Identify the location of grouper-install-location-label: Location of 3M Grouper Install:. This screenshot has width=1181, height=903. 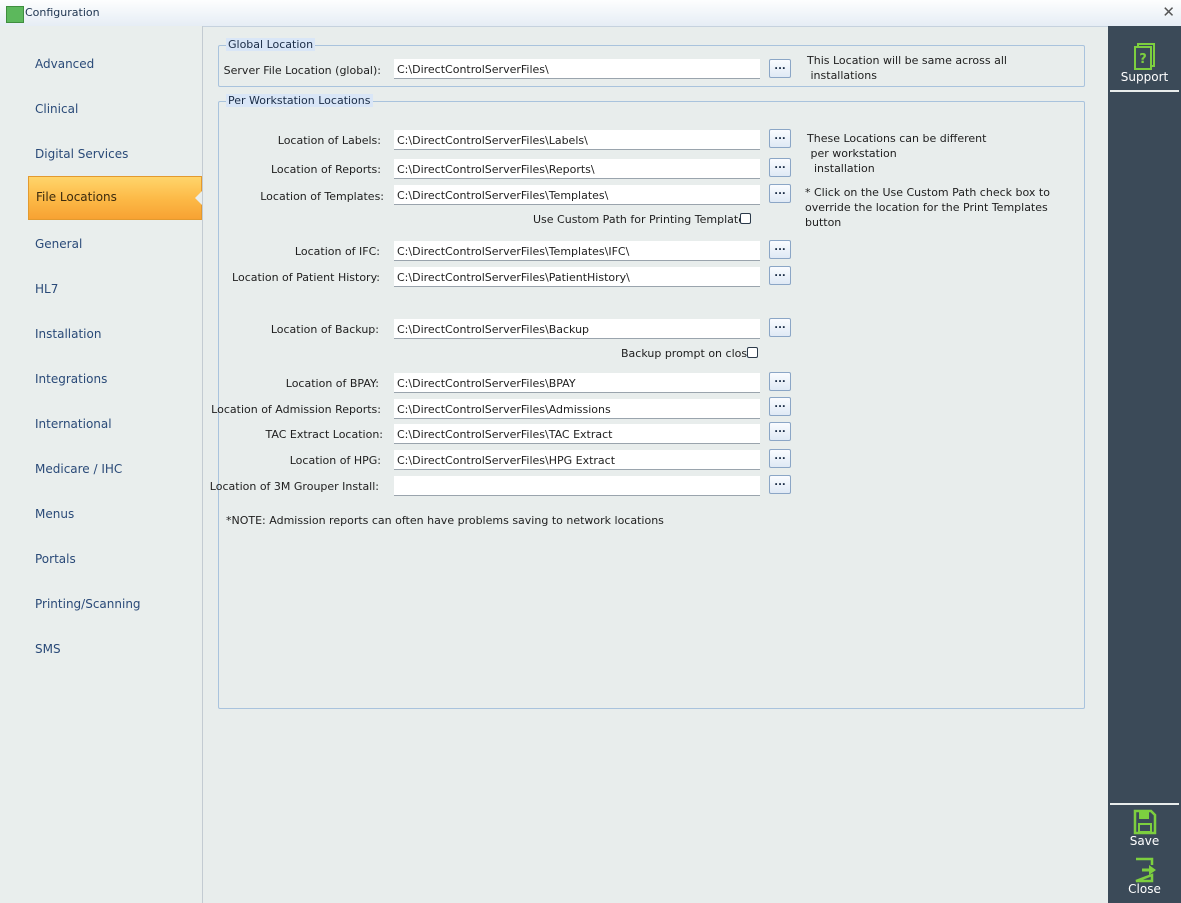
(294, 486).